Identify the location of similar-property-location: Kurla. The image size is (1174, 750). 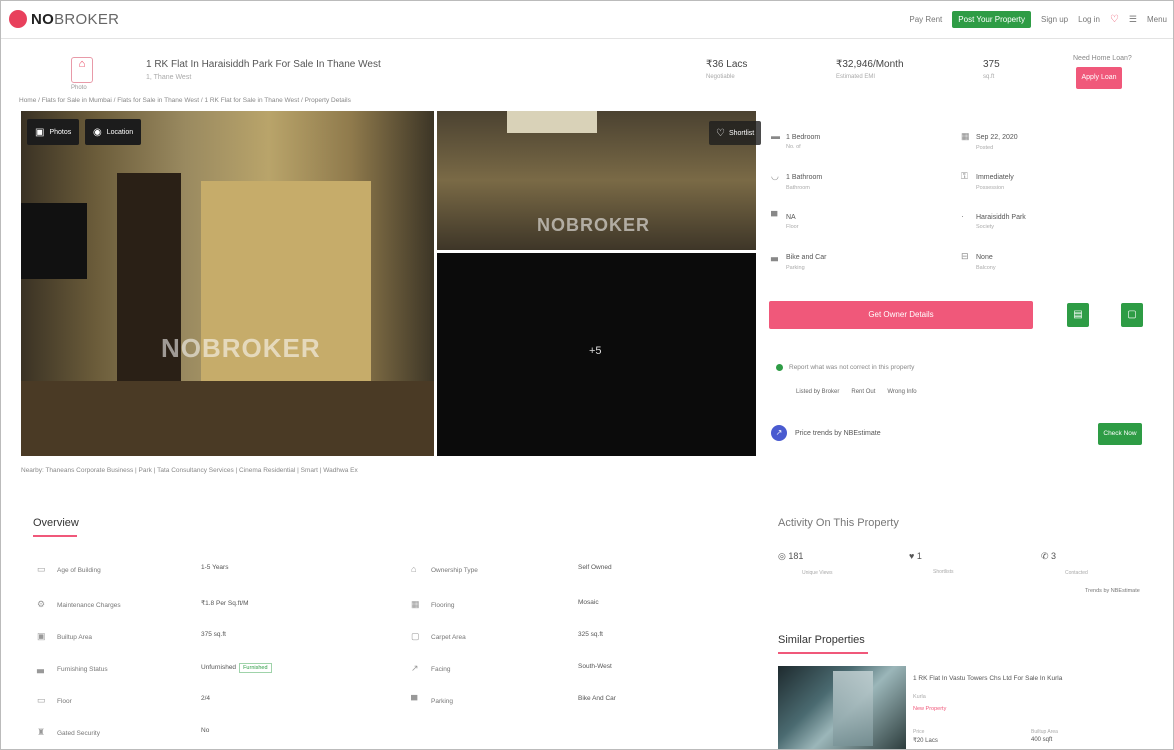
(919, 697).